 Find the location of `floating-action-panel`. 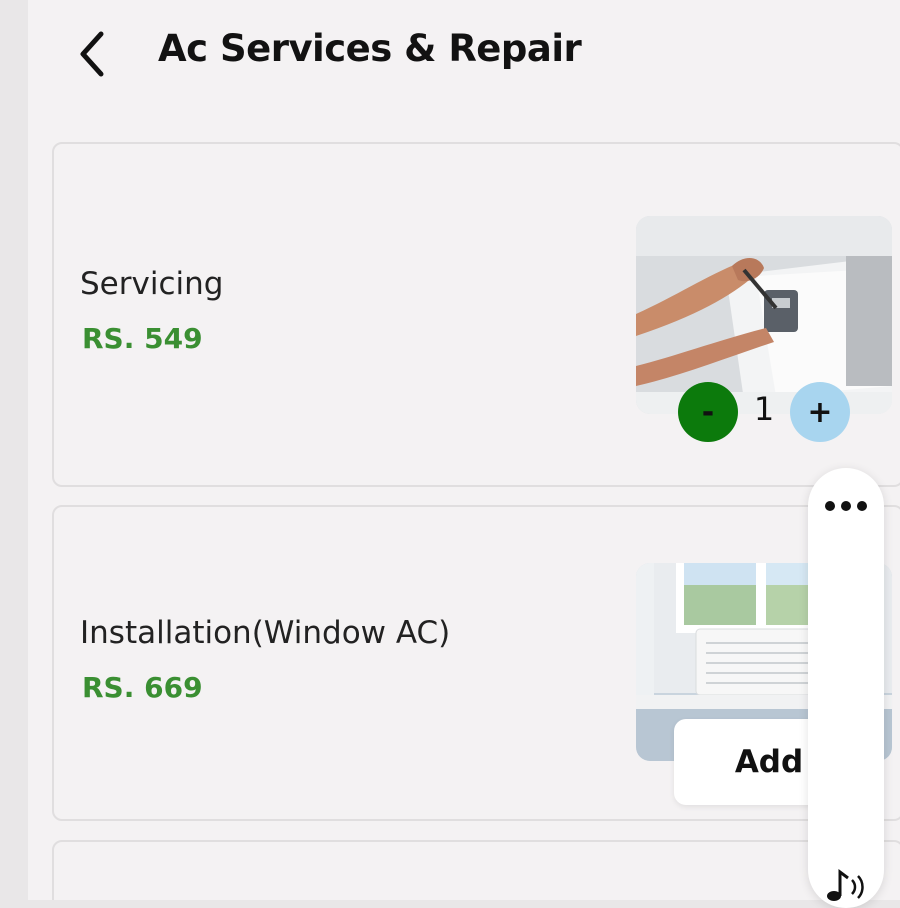

floating-action-panel is located at coordinates (846, 688).